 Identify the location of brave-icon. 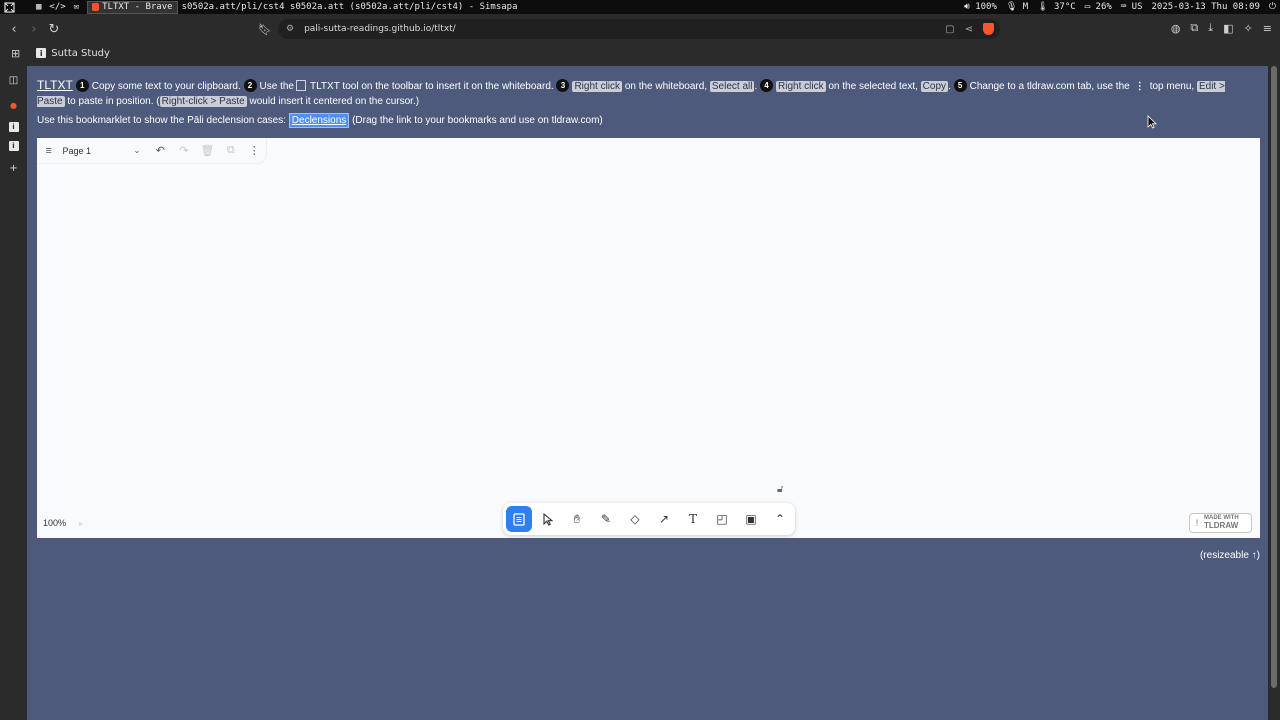
(96, 7).